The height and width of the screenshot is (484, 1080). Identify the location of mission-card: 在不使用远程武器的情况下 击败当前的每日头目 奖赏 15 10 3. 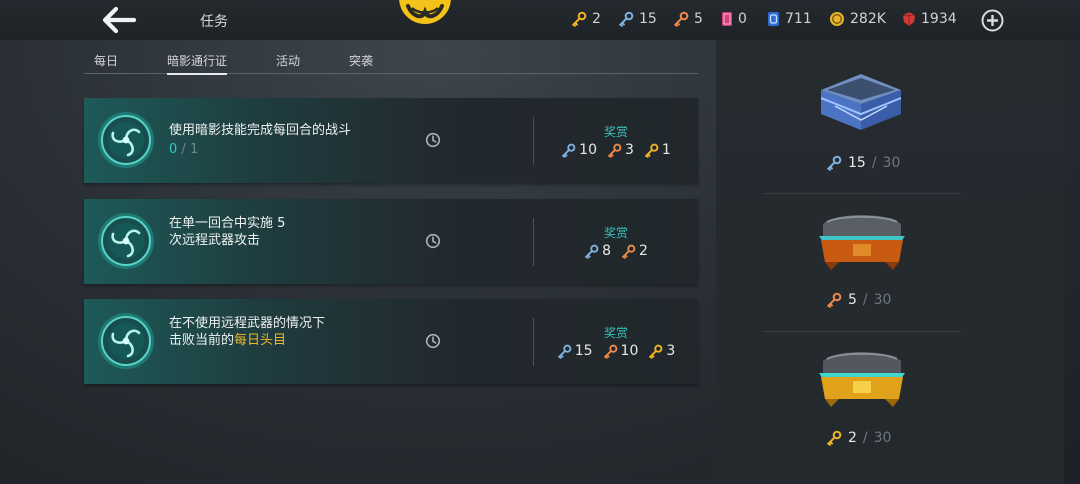
(391, 341).